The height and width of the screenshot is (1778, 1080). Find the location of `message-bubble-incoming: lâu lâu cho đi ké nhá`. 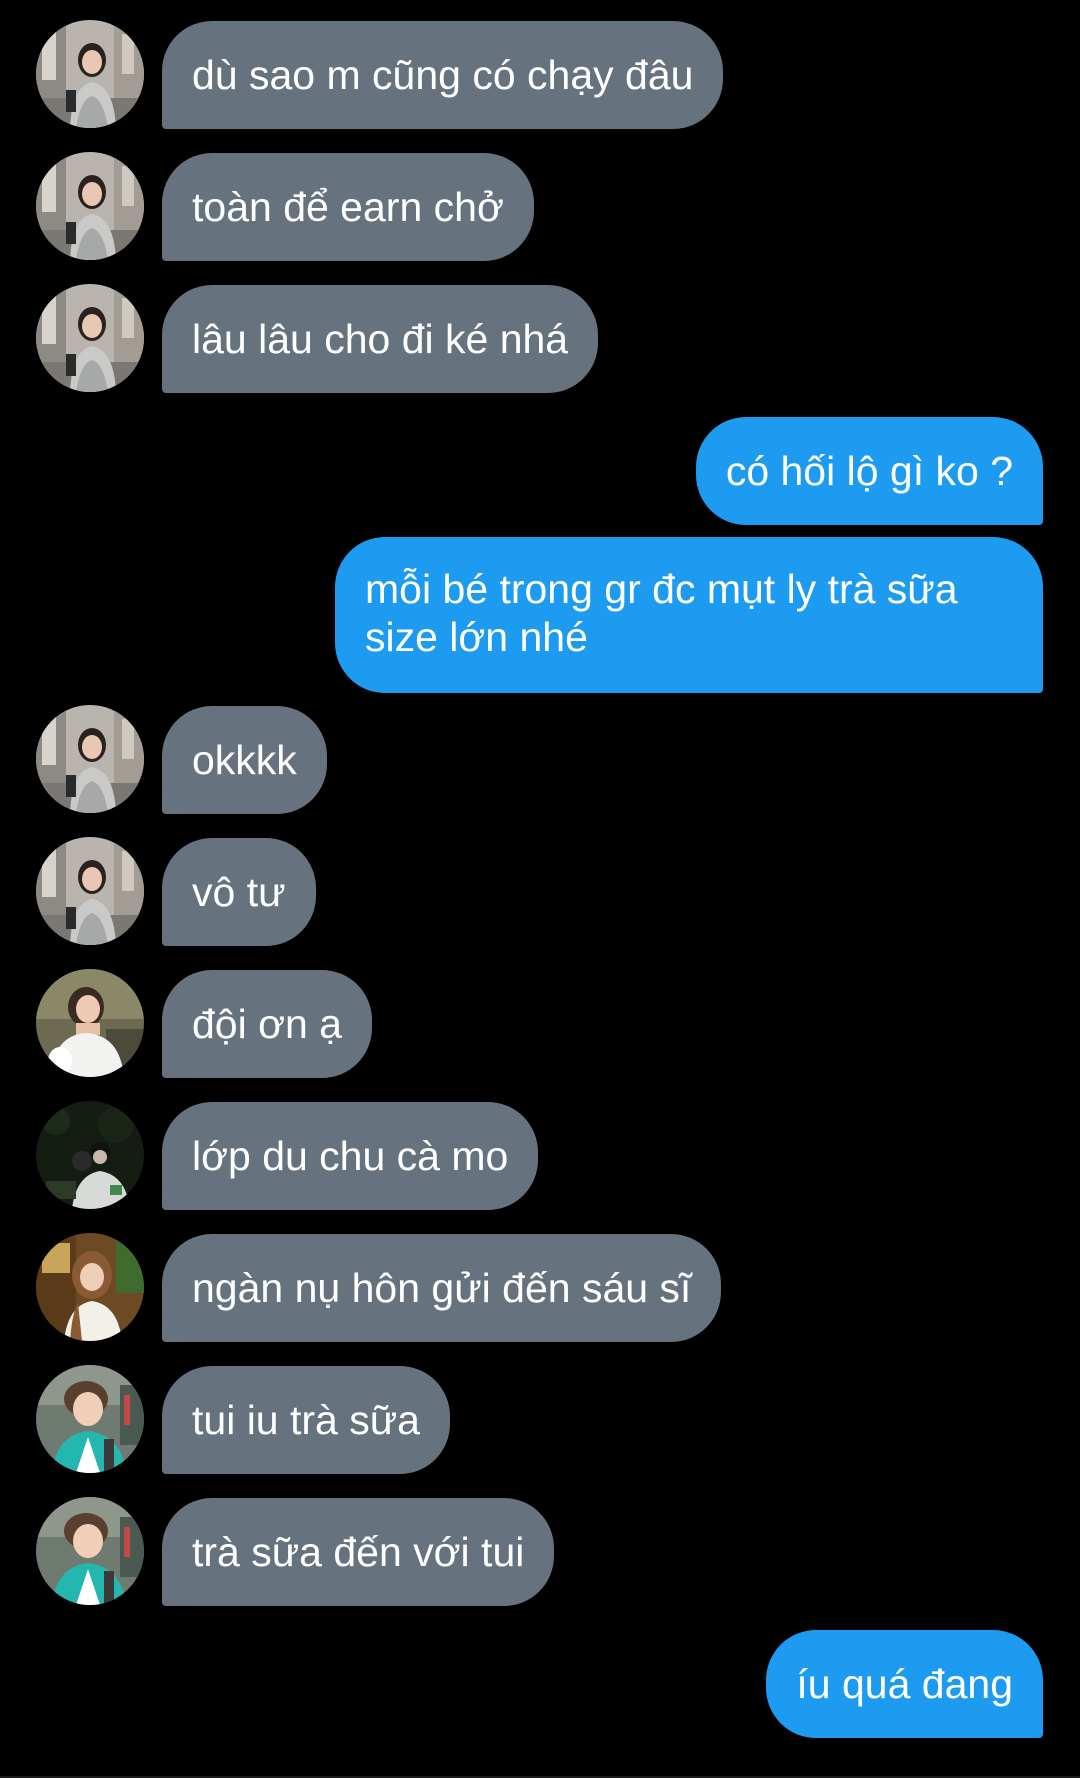

message-bubble-incoming: lâu lâu cho đi ké nhá is located at coordinates (380, 339).